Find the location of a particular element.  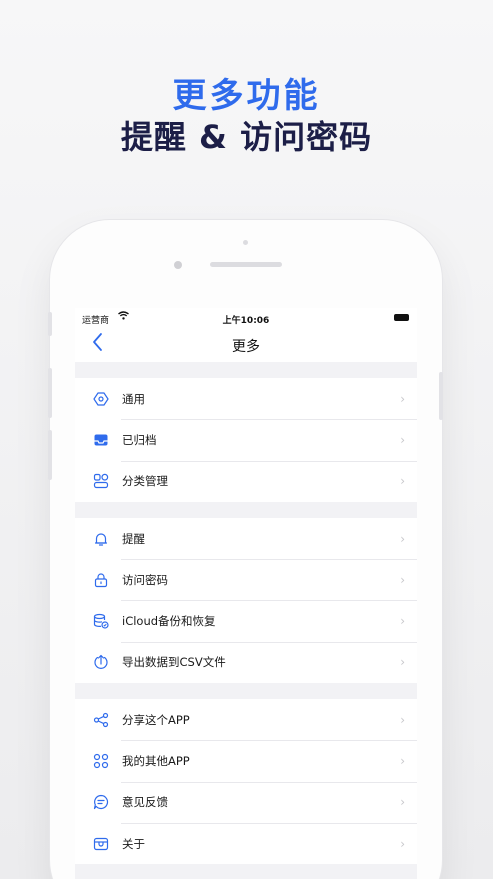

page-title: 更多 is located at coordinates (246, 347).